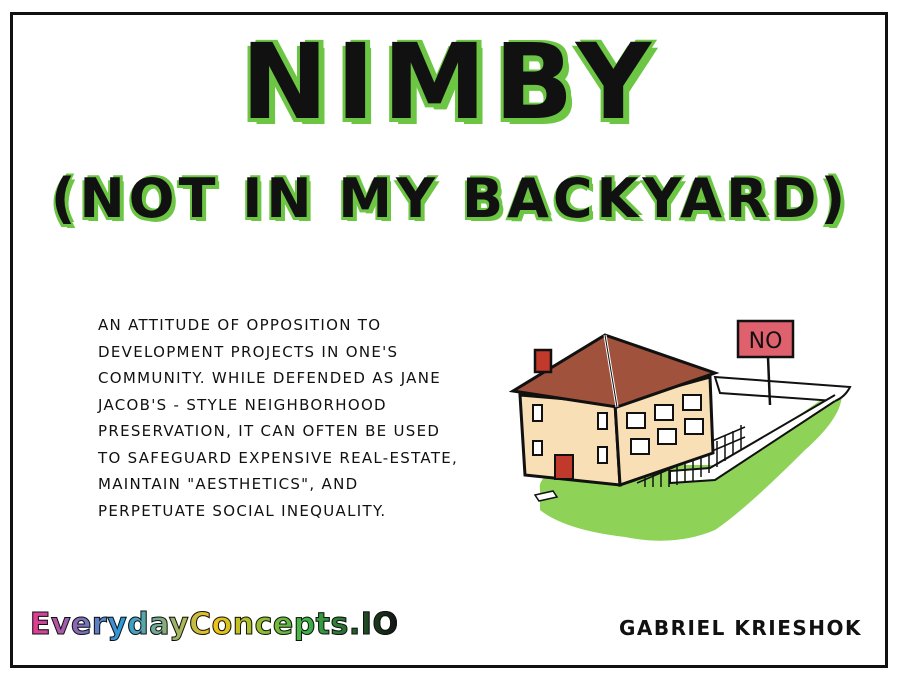 This screenshot has height=680, width=900. I want to click on house-illustration: NO, so click(680, 430).